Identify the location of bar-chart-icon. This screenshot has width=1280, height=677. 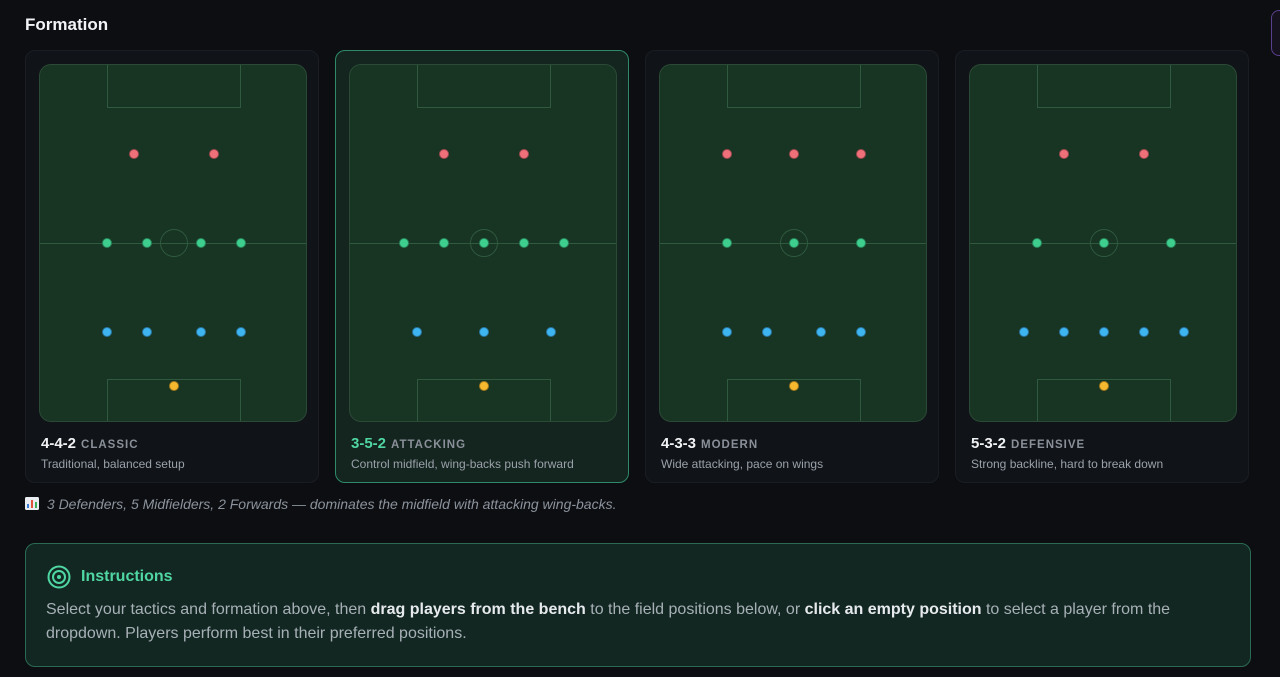
(34, 504).